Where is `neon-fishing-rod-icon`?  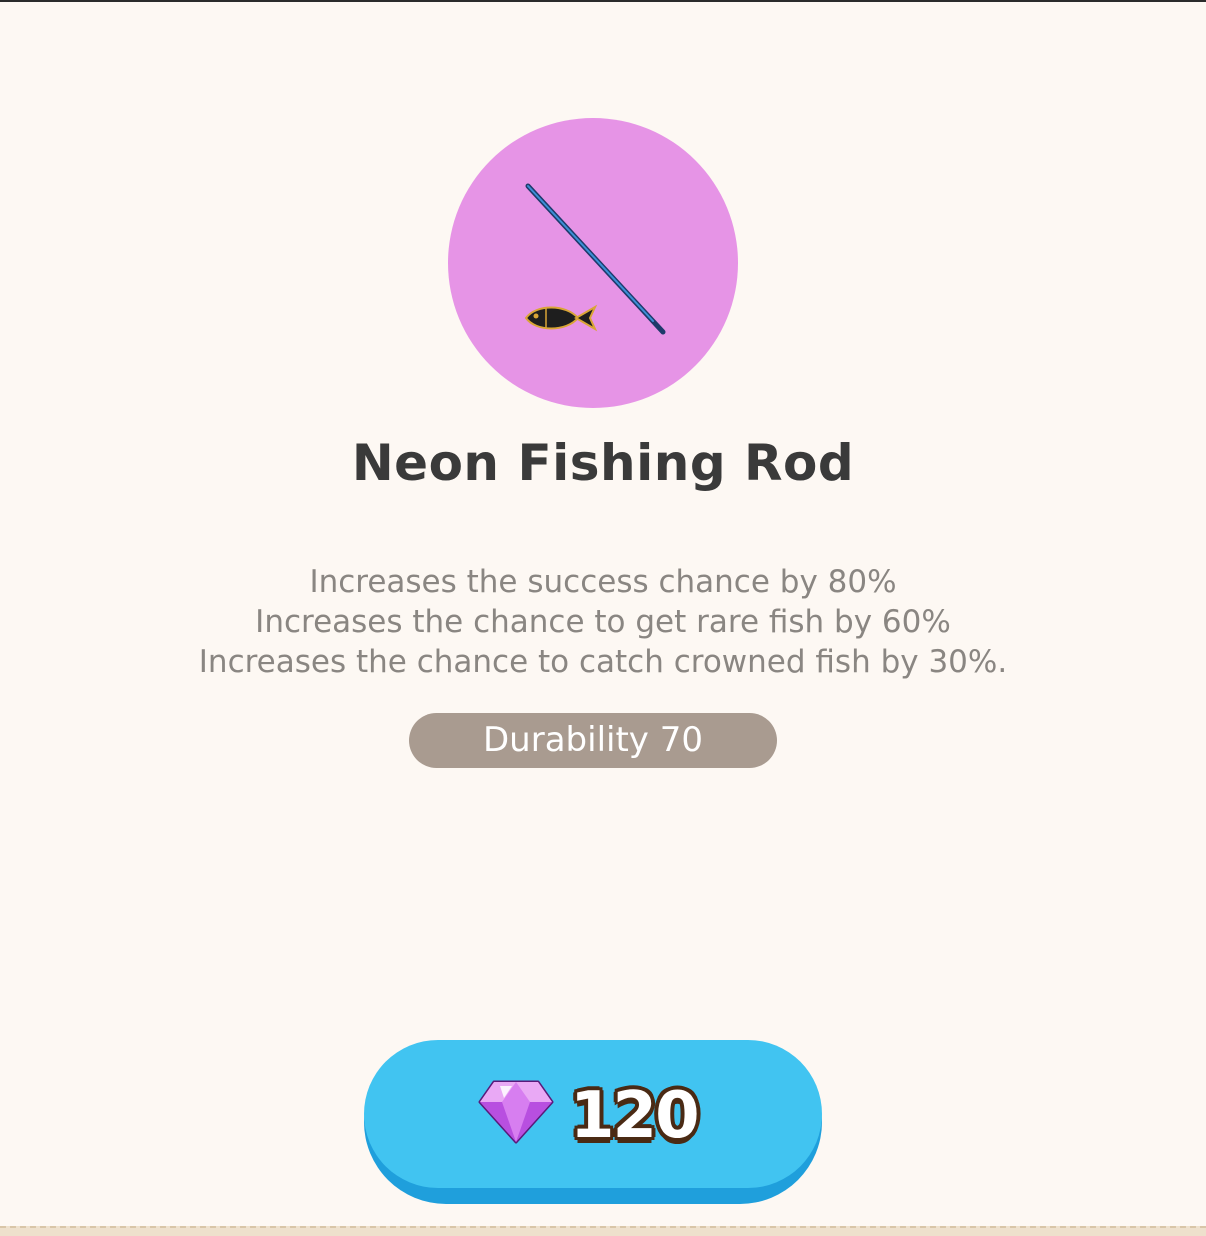 neon-fishing-rod-icon is located at coordinates (595, 259).